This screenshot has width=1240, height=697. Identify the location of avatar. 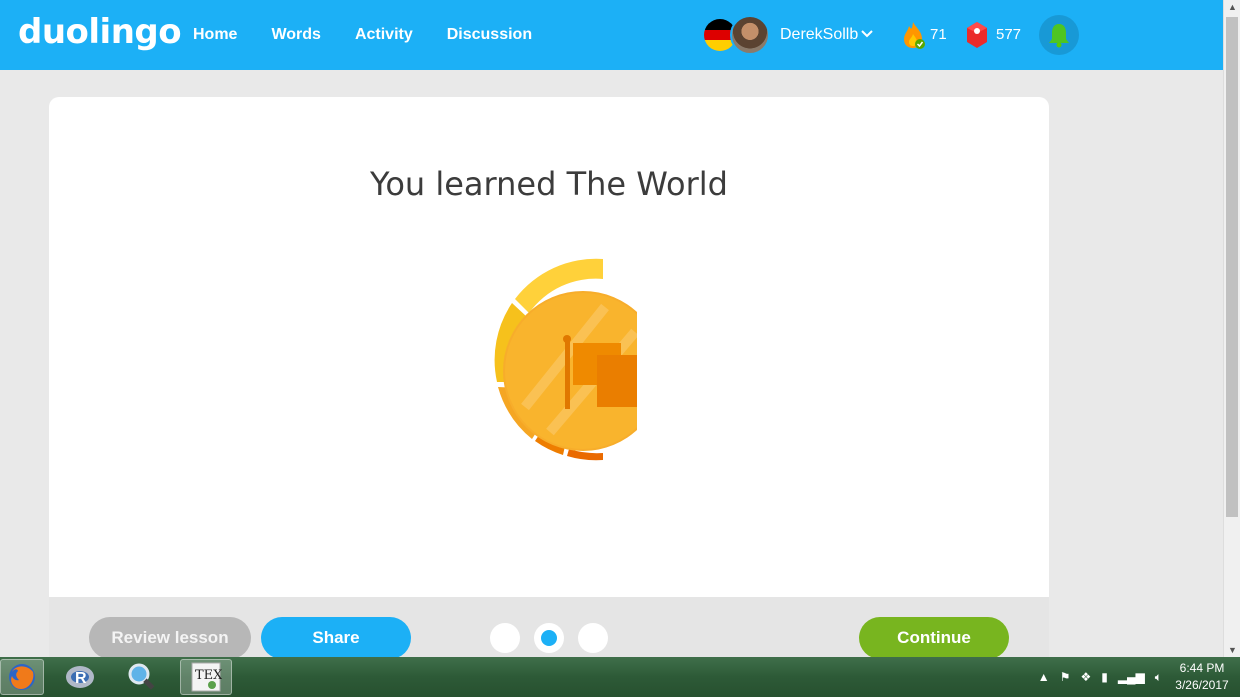
(750, 35).